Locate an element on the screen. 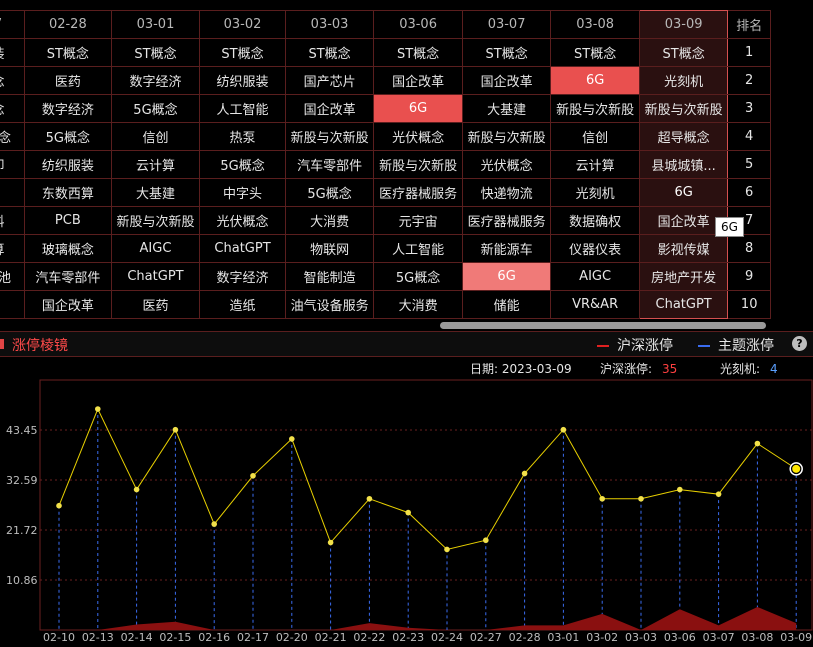 Image resolution: width=813 pixels, height=647 pixels. sector-cell: 热泵 is located at coordinates (242, 136).